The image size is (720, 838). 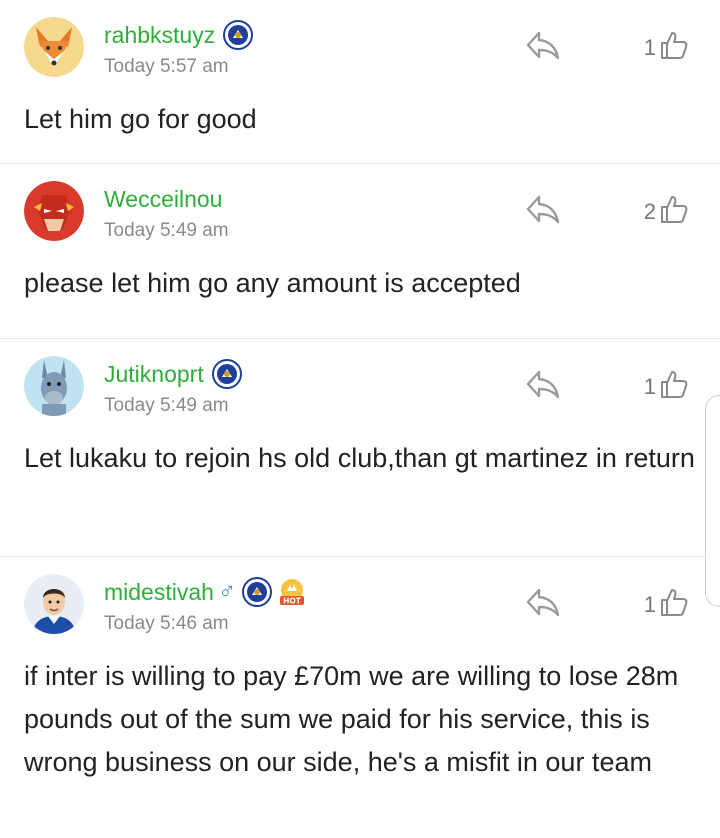 What do you see at coordinates (159, 35) in the screenshot?
I see `username: rahbkstuyz` at bounding box center [159, 35].